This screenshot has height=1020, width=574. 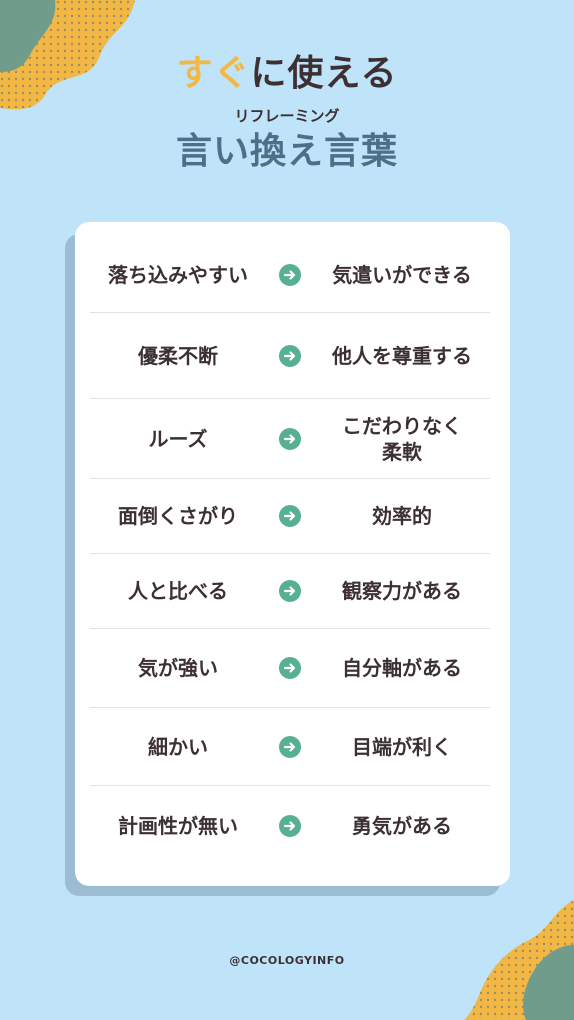 I want to click on pair-to-text: 気遣いができる, so click(x=402, y=274).